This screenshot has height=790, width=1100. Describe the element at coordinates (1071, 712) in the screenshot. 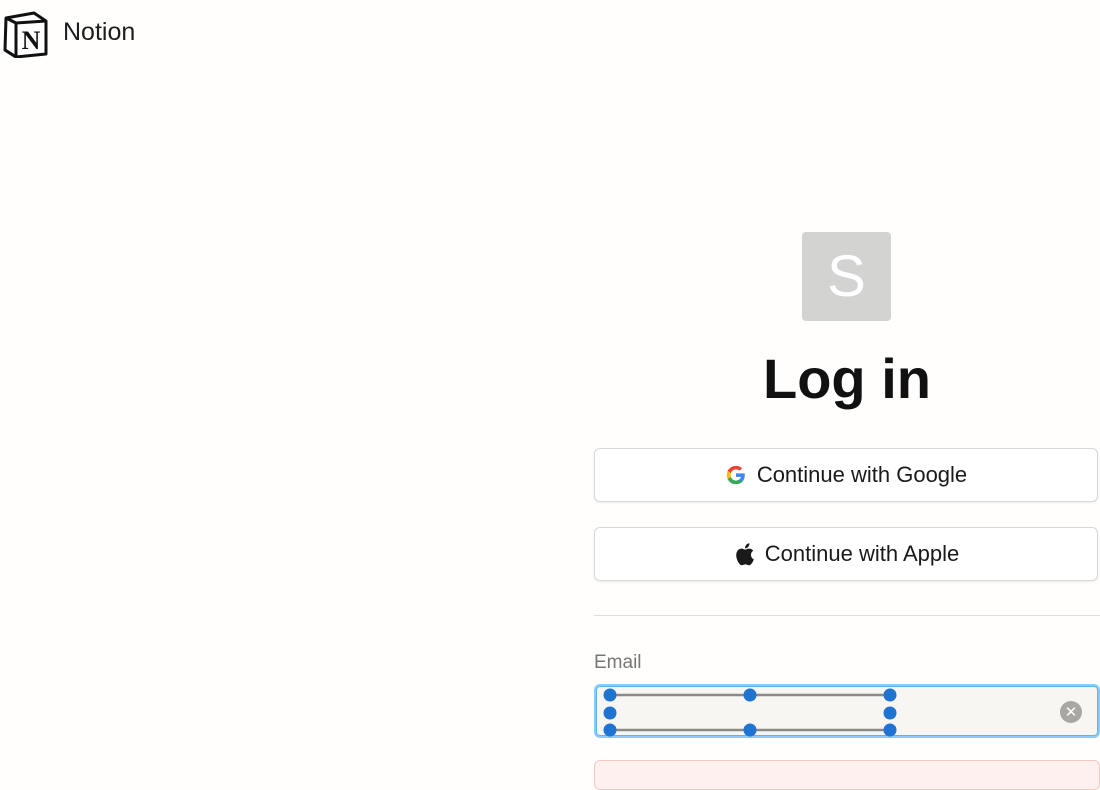

I see `clear-icon: ✕` at that location.